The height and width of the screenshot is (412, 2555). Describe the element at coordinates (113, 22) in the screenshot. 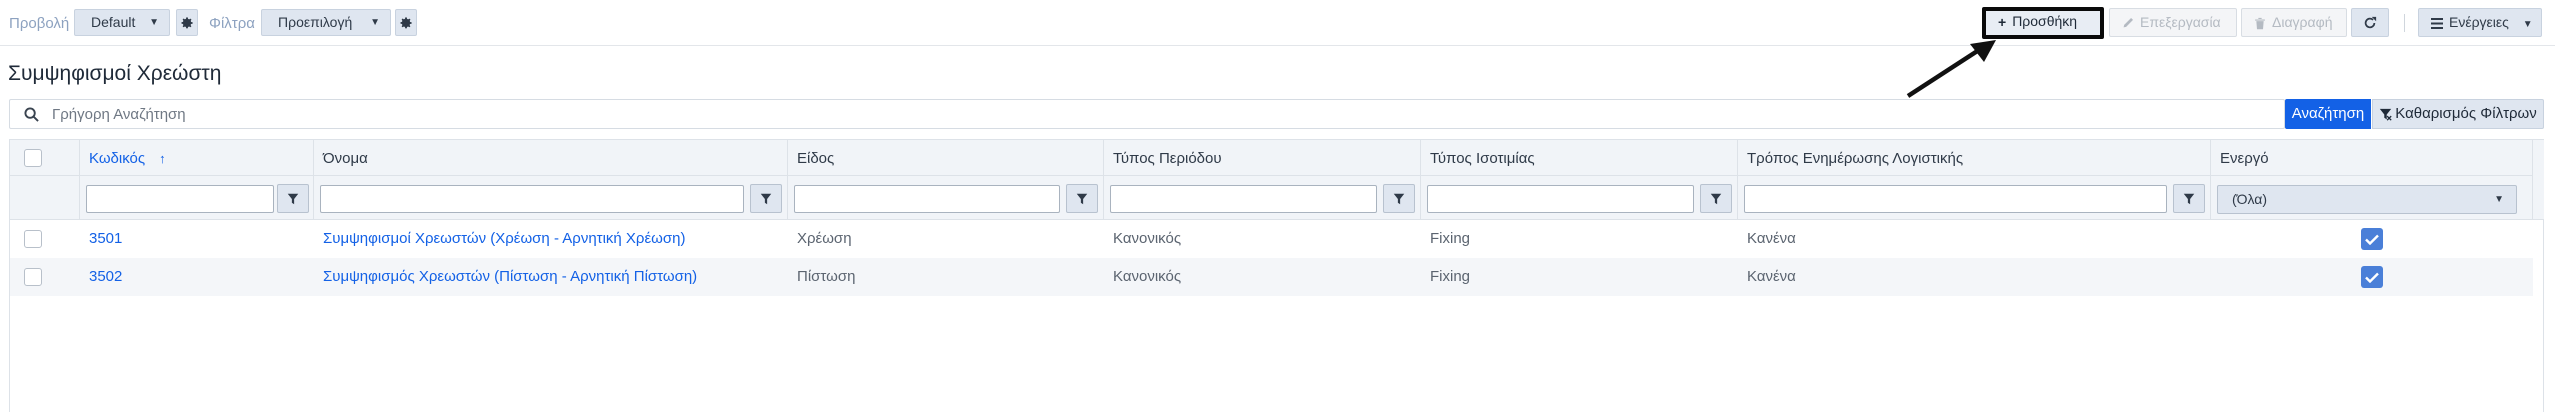

I see `view-select-value: Default` at that location.